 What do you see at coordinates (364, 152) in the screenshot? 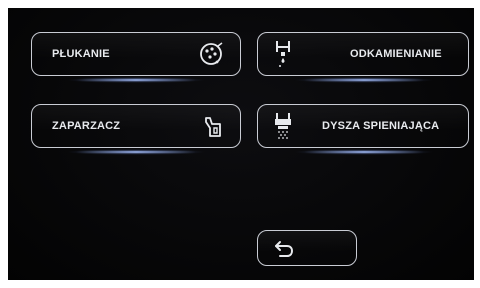
I see `frother-nozzle-glow-line` at bounding box center [364, 152].